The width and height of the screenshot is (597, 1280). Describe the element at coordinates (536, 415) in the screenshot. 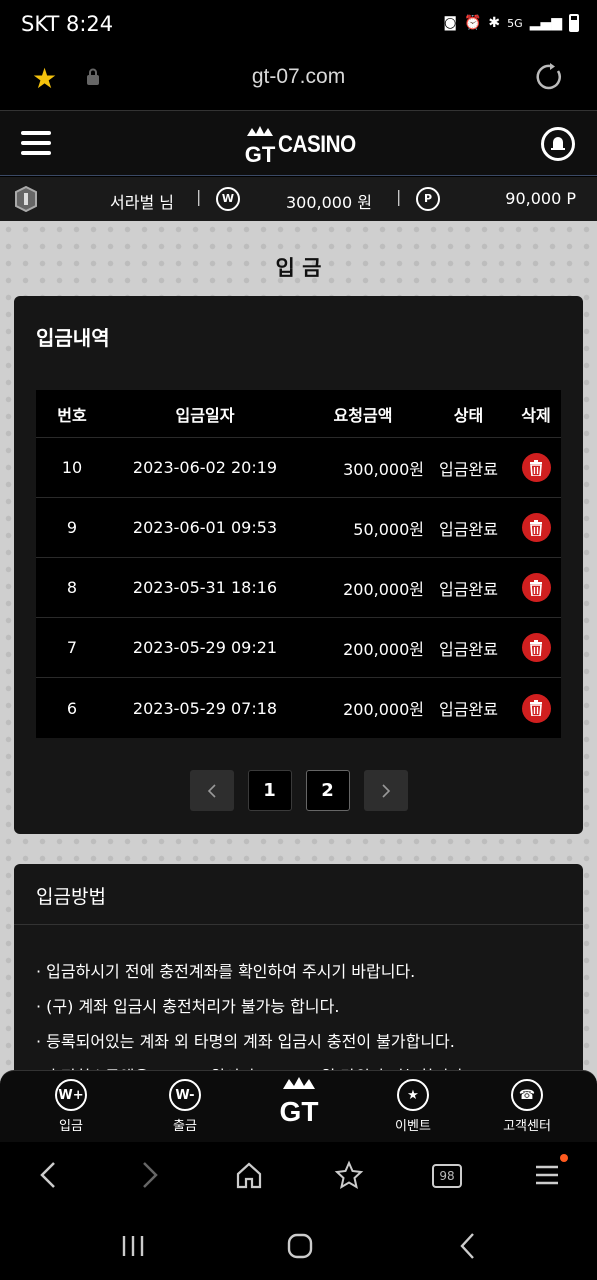

I see `column-header: 삭제` at that location.